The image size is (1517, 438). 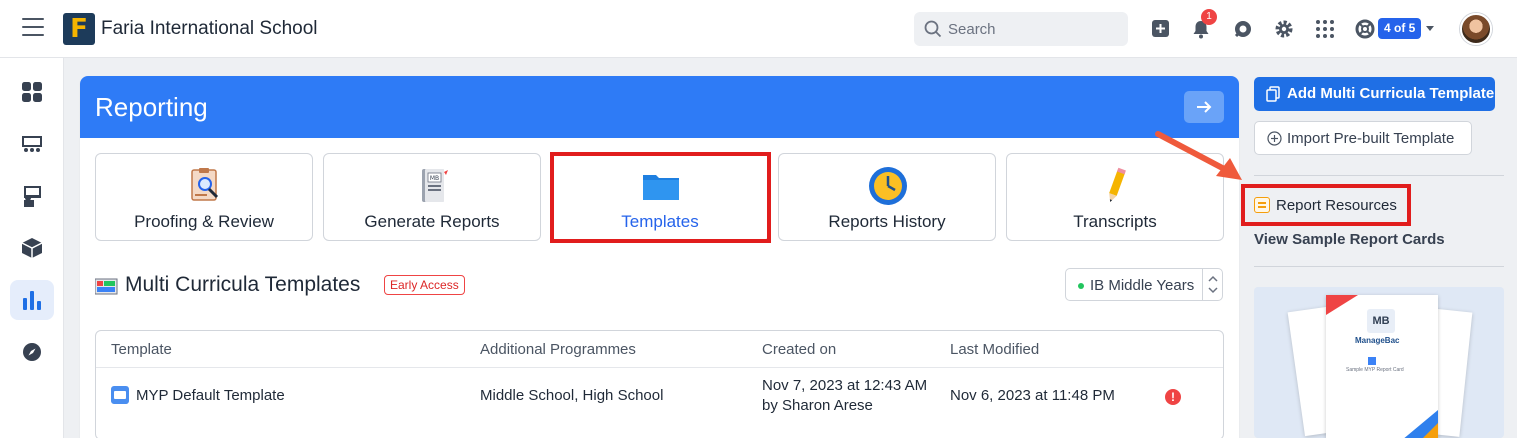 What do you see at coordinates (1325, 29) in the screenshot?
I see `apps-grid-icon` at bounding box center [1325, 29].